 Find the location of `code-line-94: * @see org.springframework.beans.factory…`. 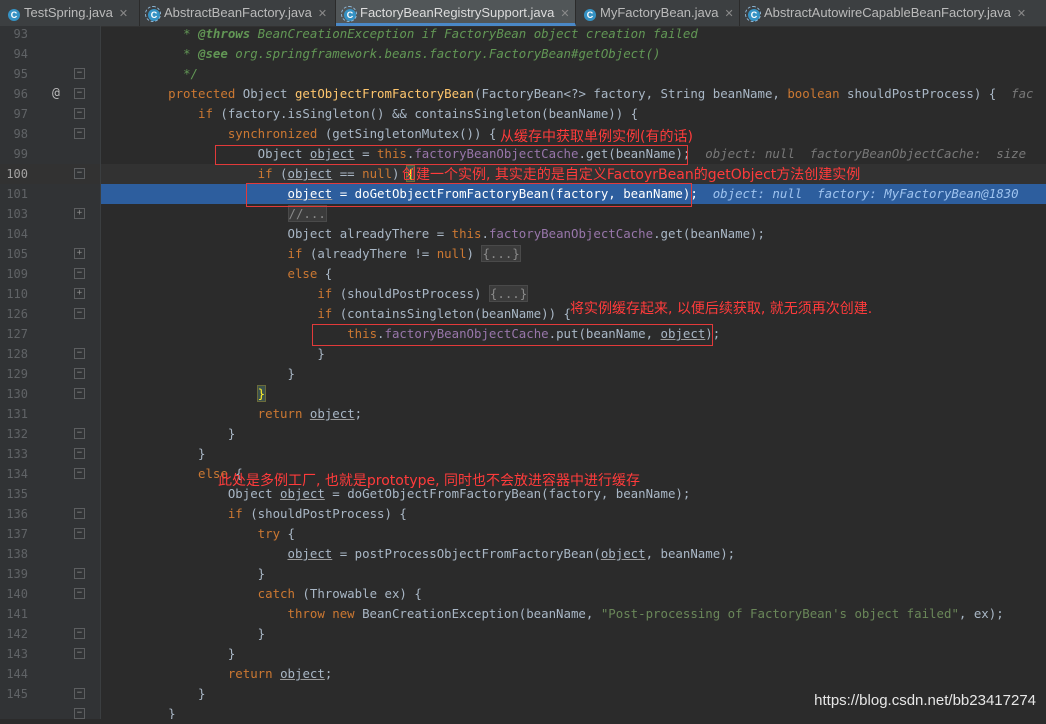

code-line-94: * @see org.springframework.beans.factory… is located at coordinates (418, 53).